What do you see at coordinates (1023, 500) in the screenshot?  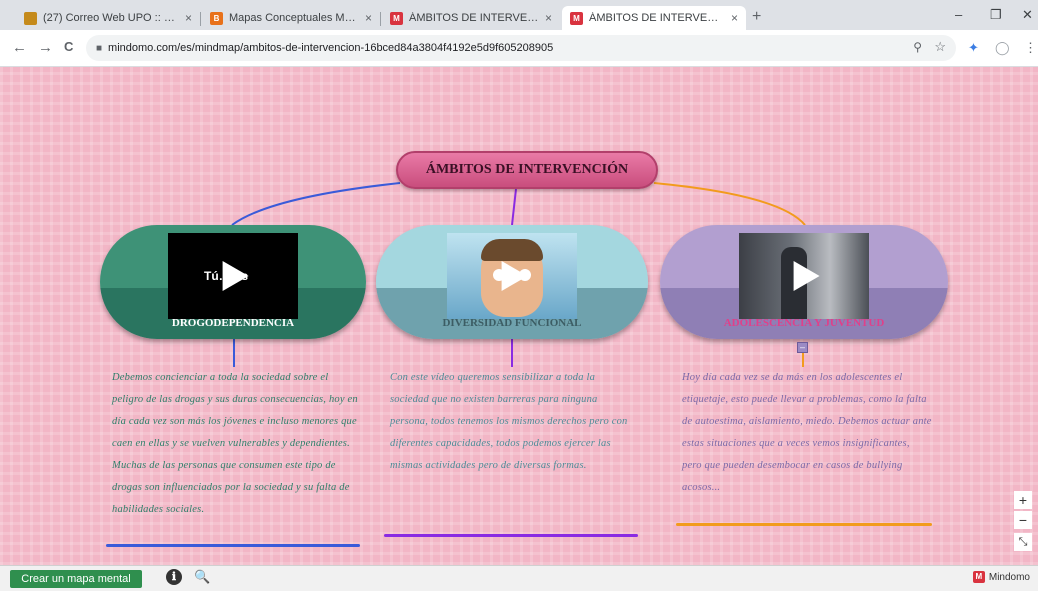 I see `zoom-in-button: +` at bounding box center [1023, 500].